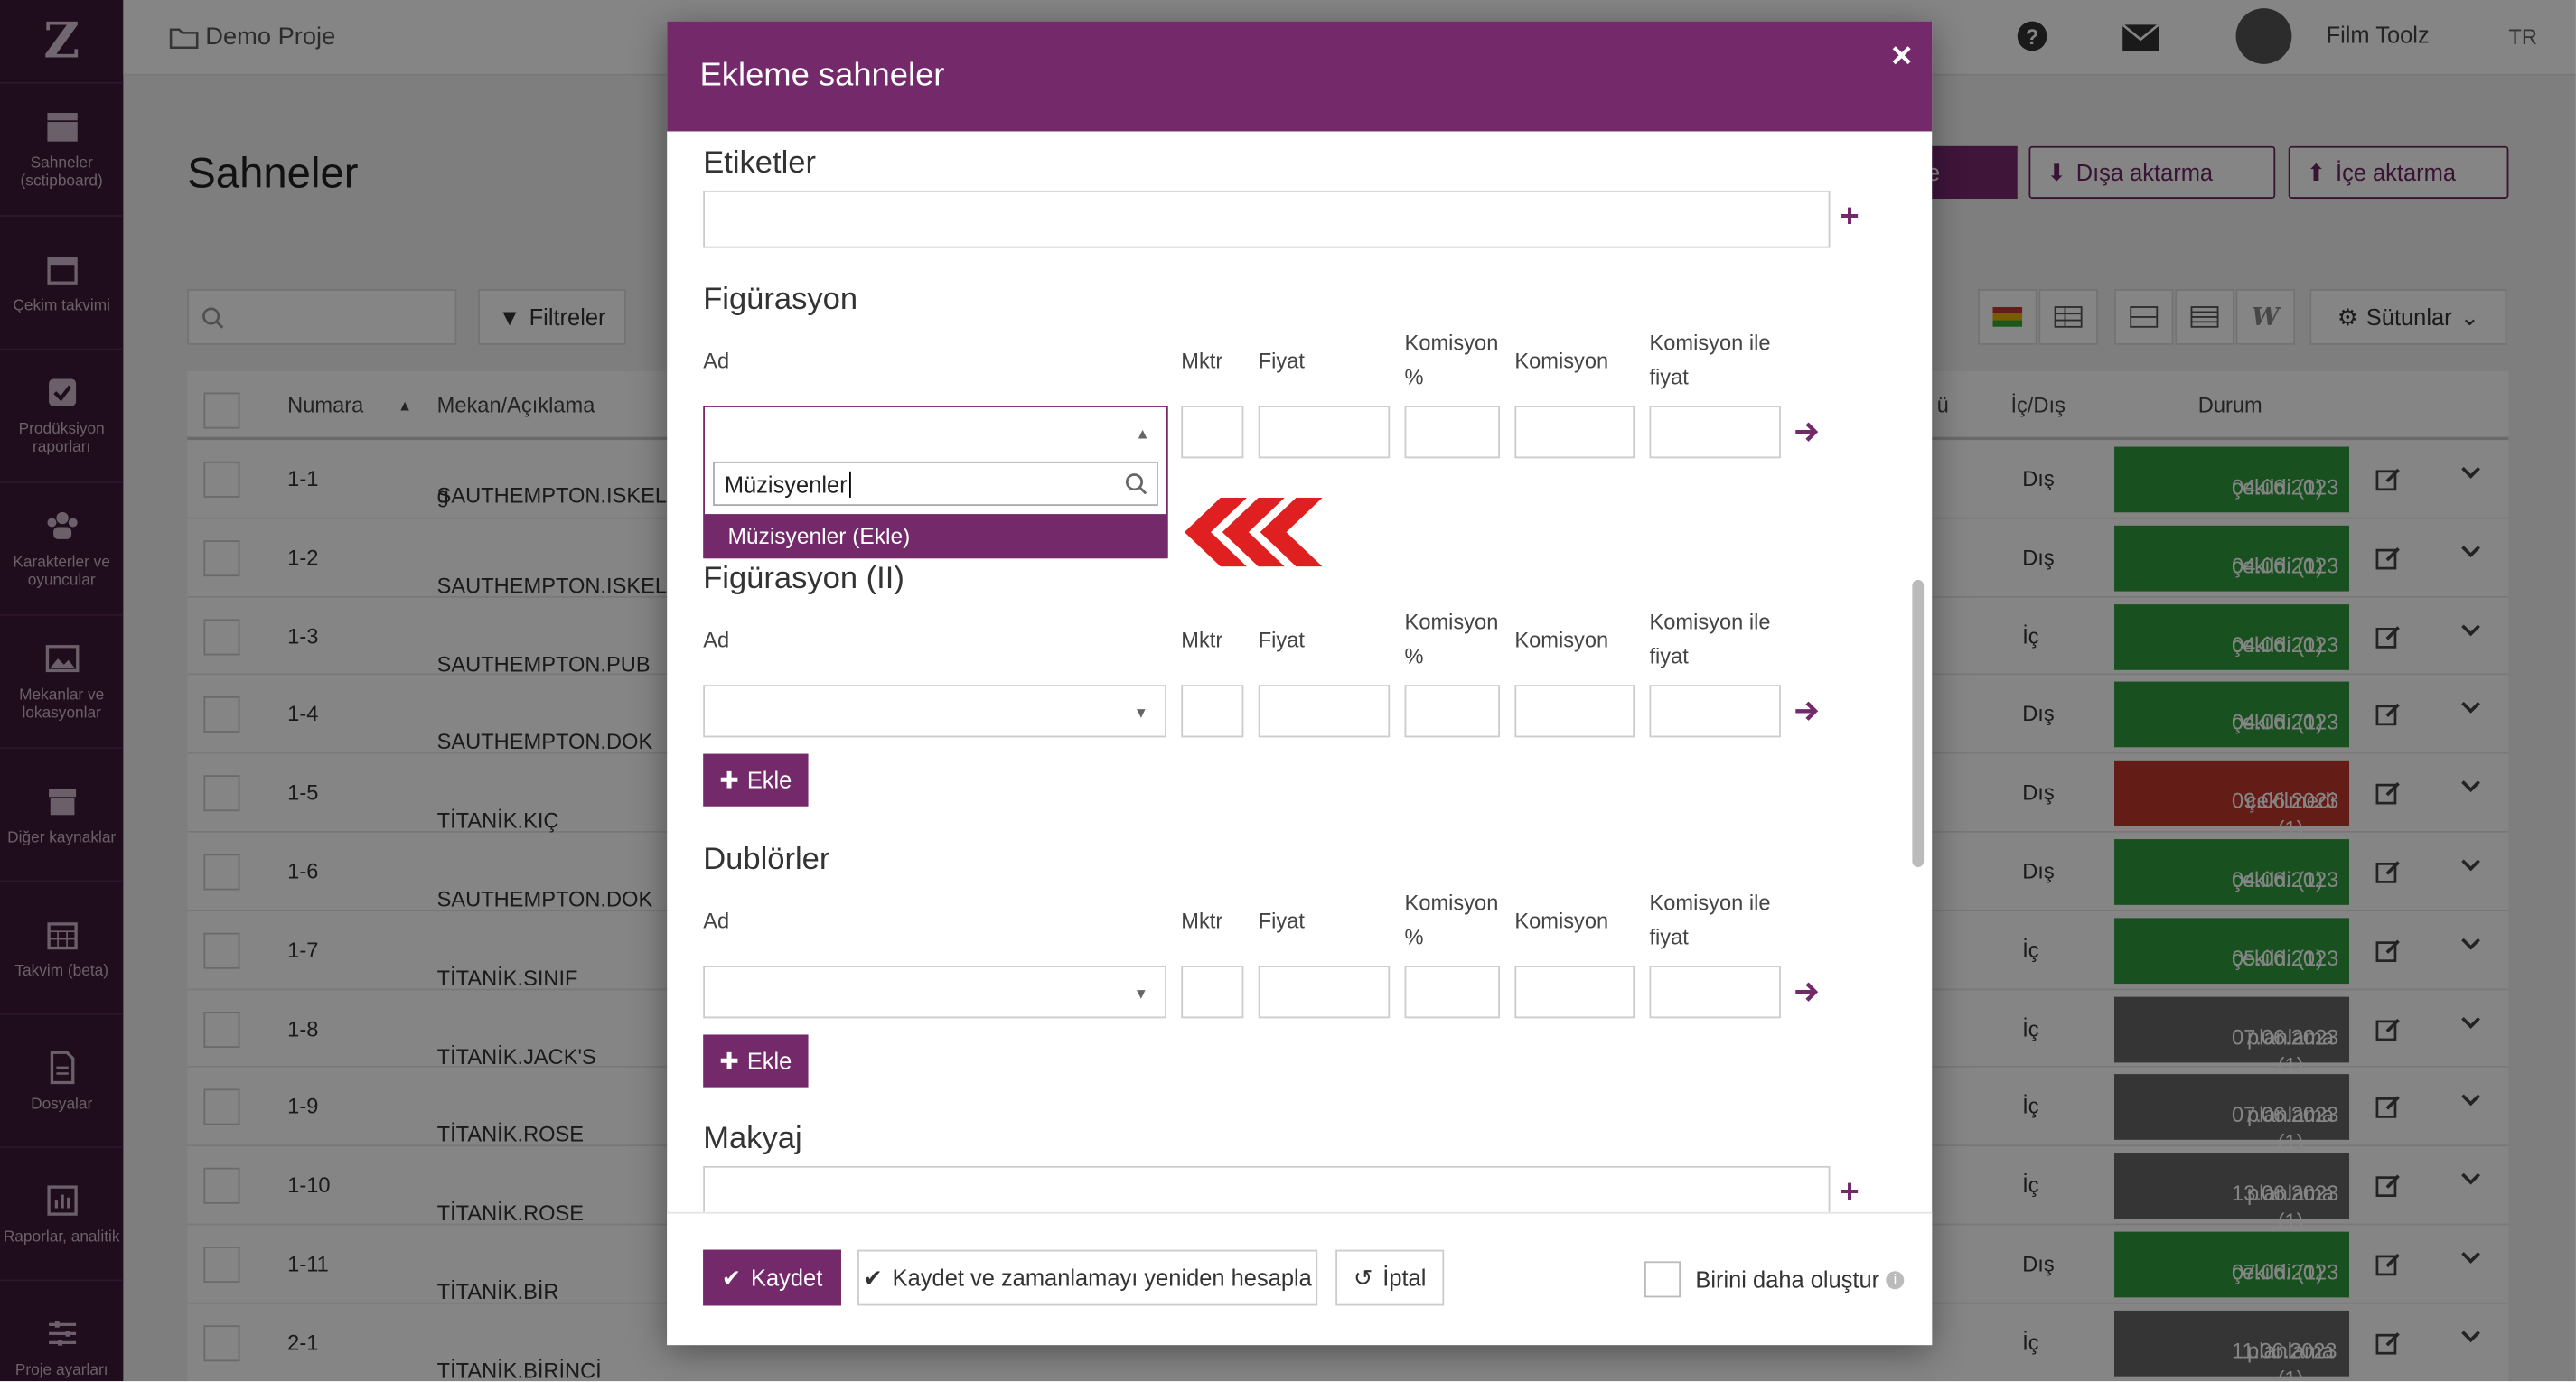  Describe the element at coordinates (1267, 219) in the screenshot. I see `tags-input` at that location.